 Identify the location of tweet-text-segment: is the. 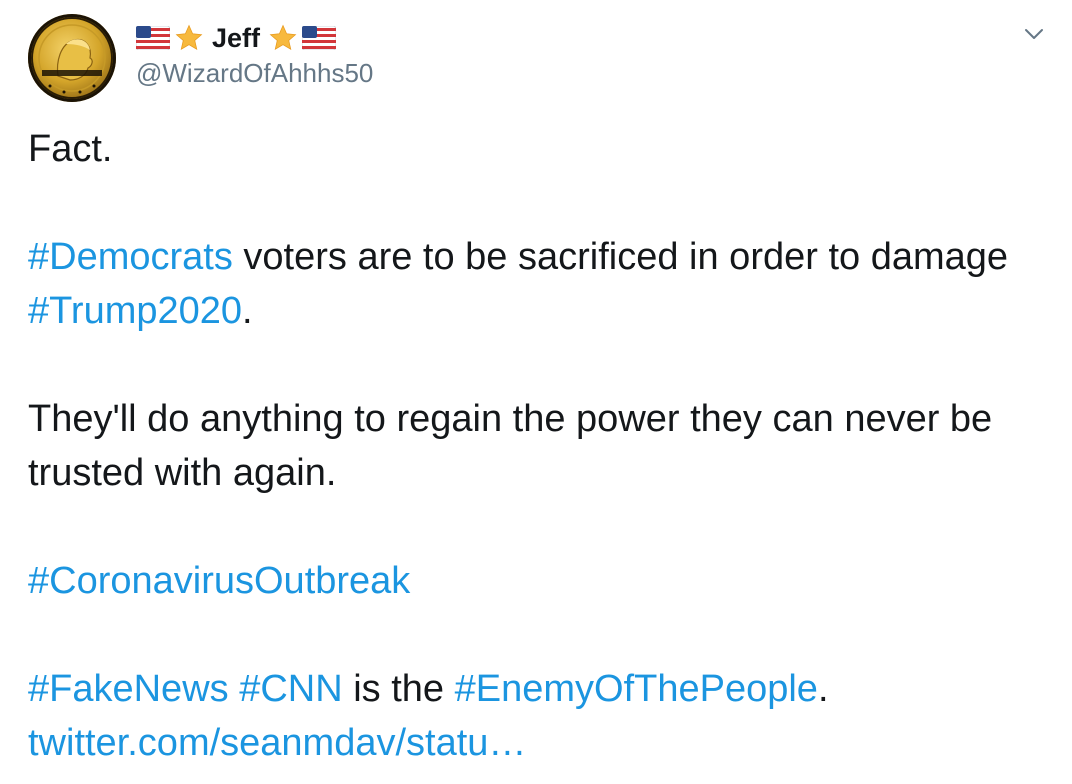
(398, 689).